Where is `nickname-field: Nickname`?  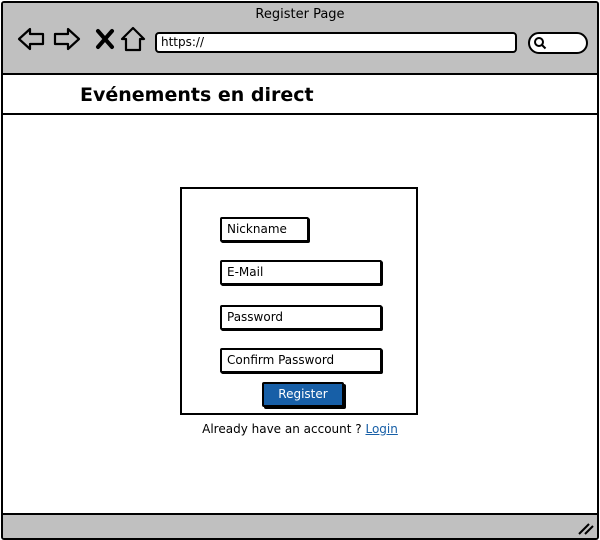
nickname-field: Nickname is located at coordinates (264, 229).